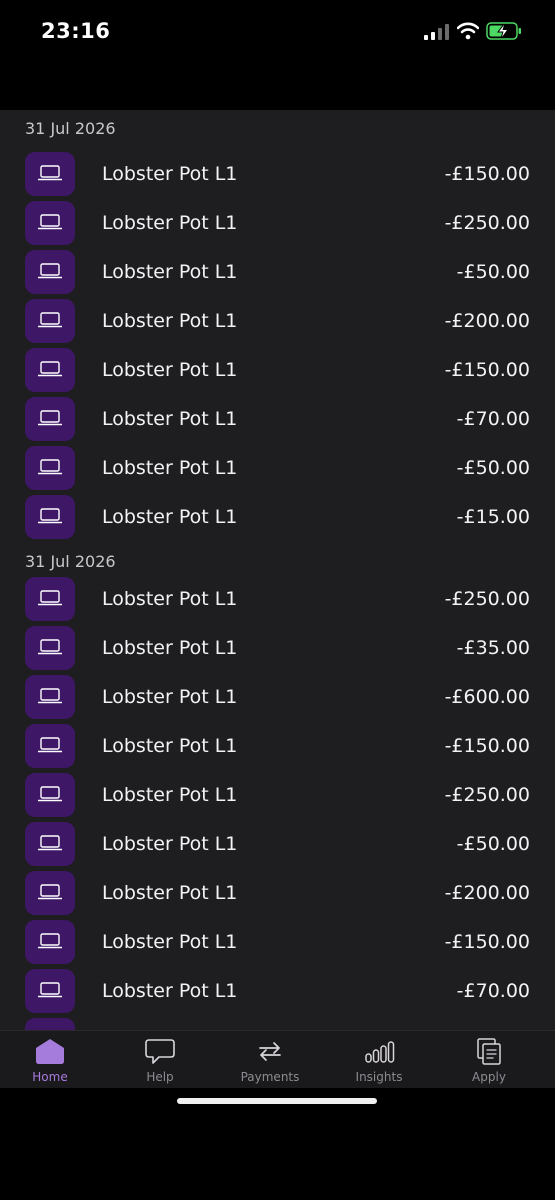 This screenshot has width=555, height=1200. I want to click on transaction-amount: -£35.00, so click(493, 648).